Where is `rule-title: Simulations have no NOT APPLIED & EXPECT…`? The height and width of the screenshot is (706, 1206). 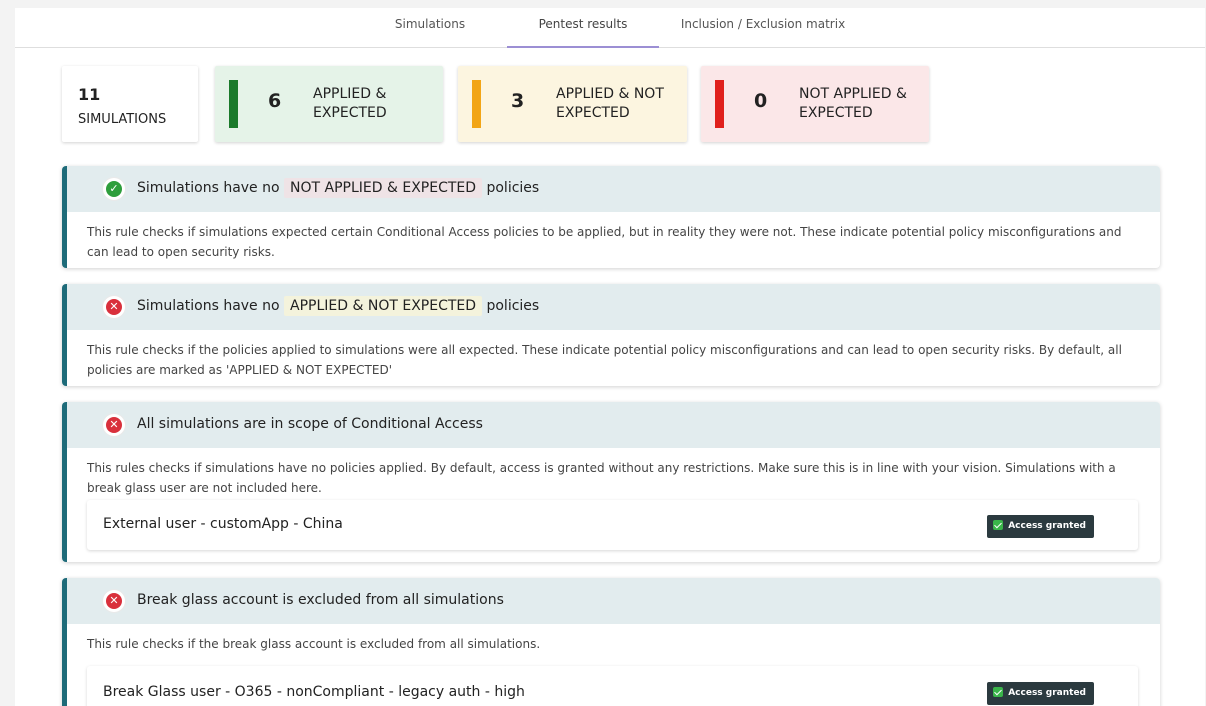
rule-title: Simulations have no NOT APPLIED & EXPECT… is located at coordinates (338, 188).